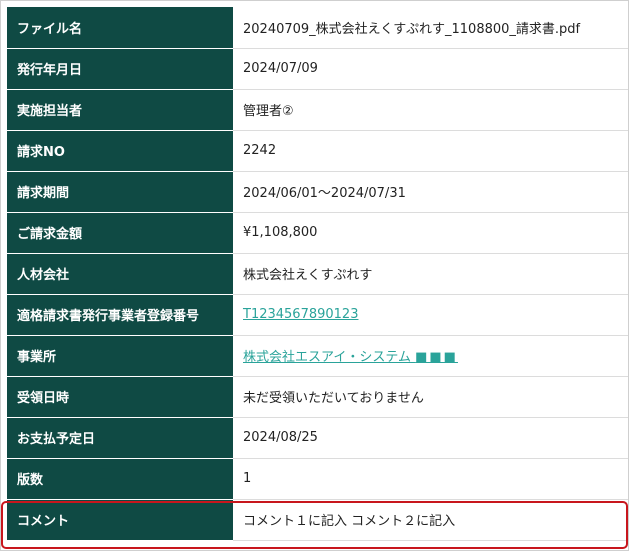 The image size is (629, 551). Describe the element at coordinates (430, 110) in the screenshot. I see `value-person-in-charge: 管理者②` at that location.